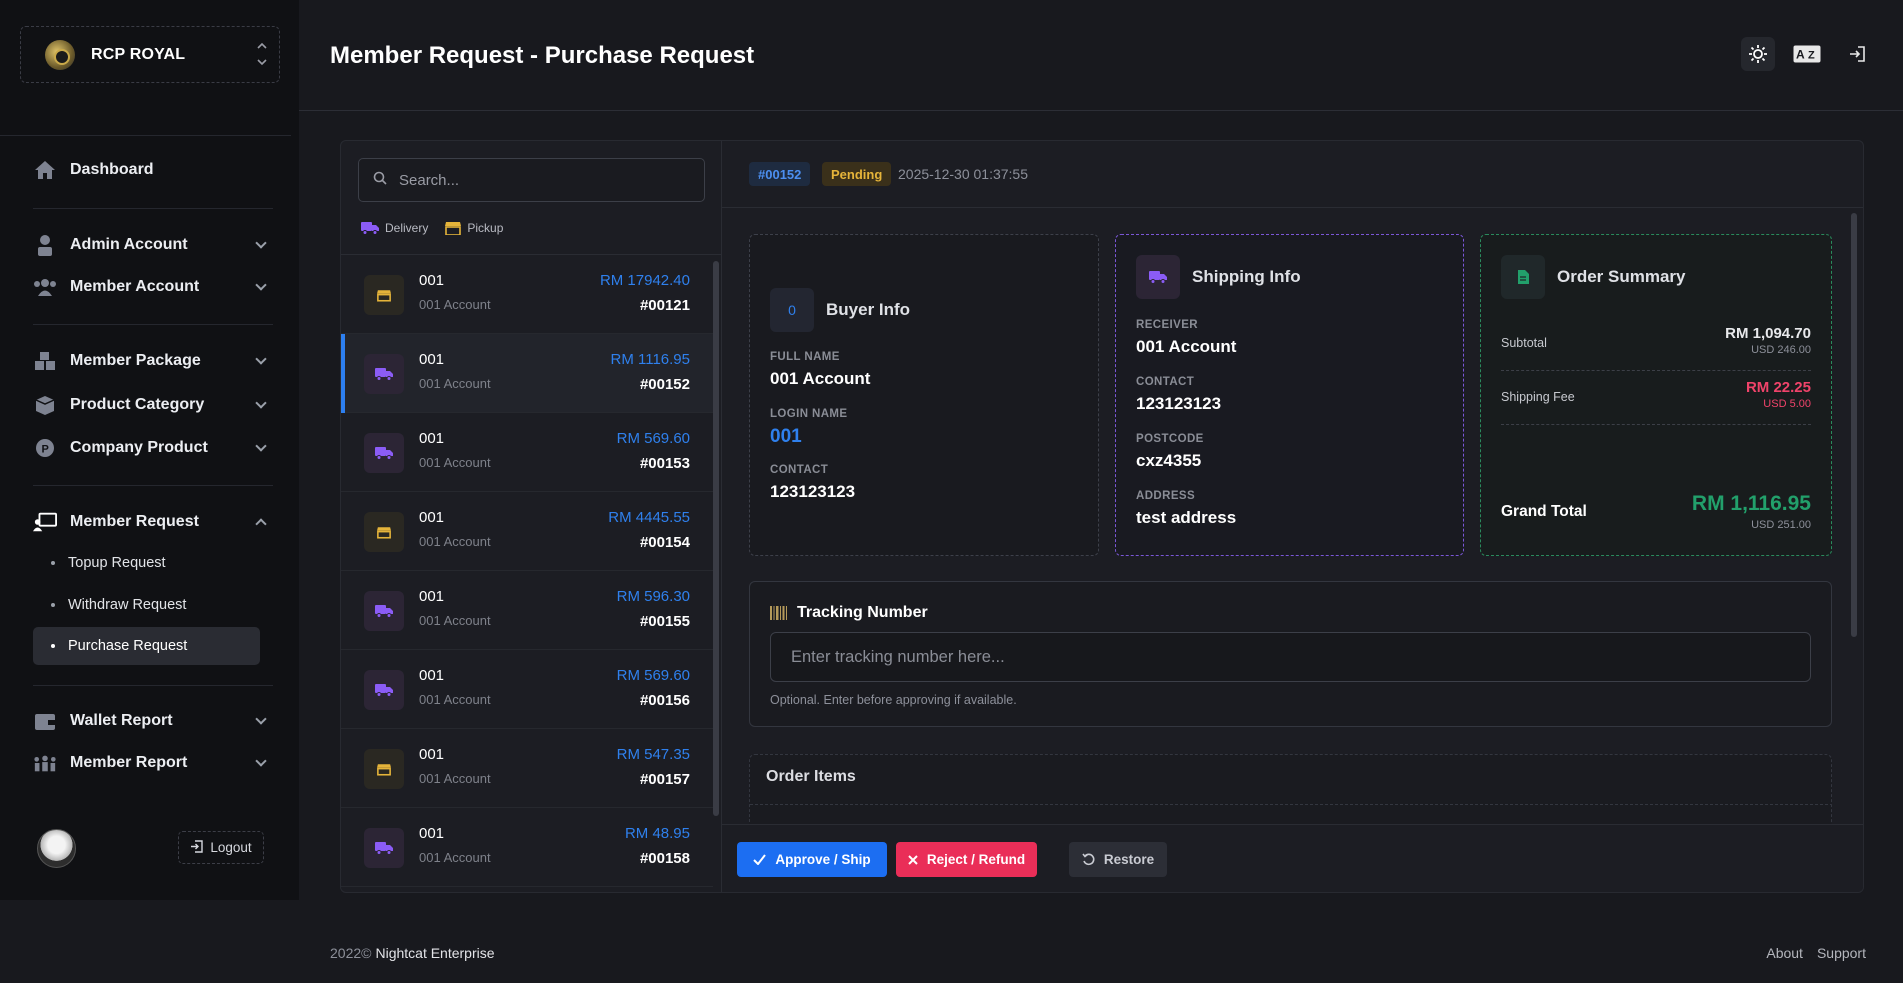  Describe the element at coordinates (805, 357) in the screenshot. I see `field-label: FULL NAME` at that location.